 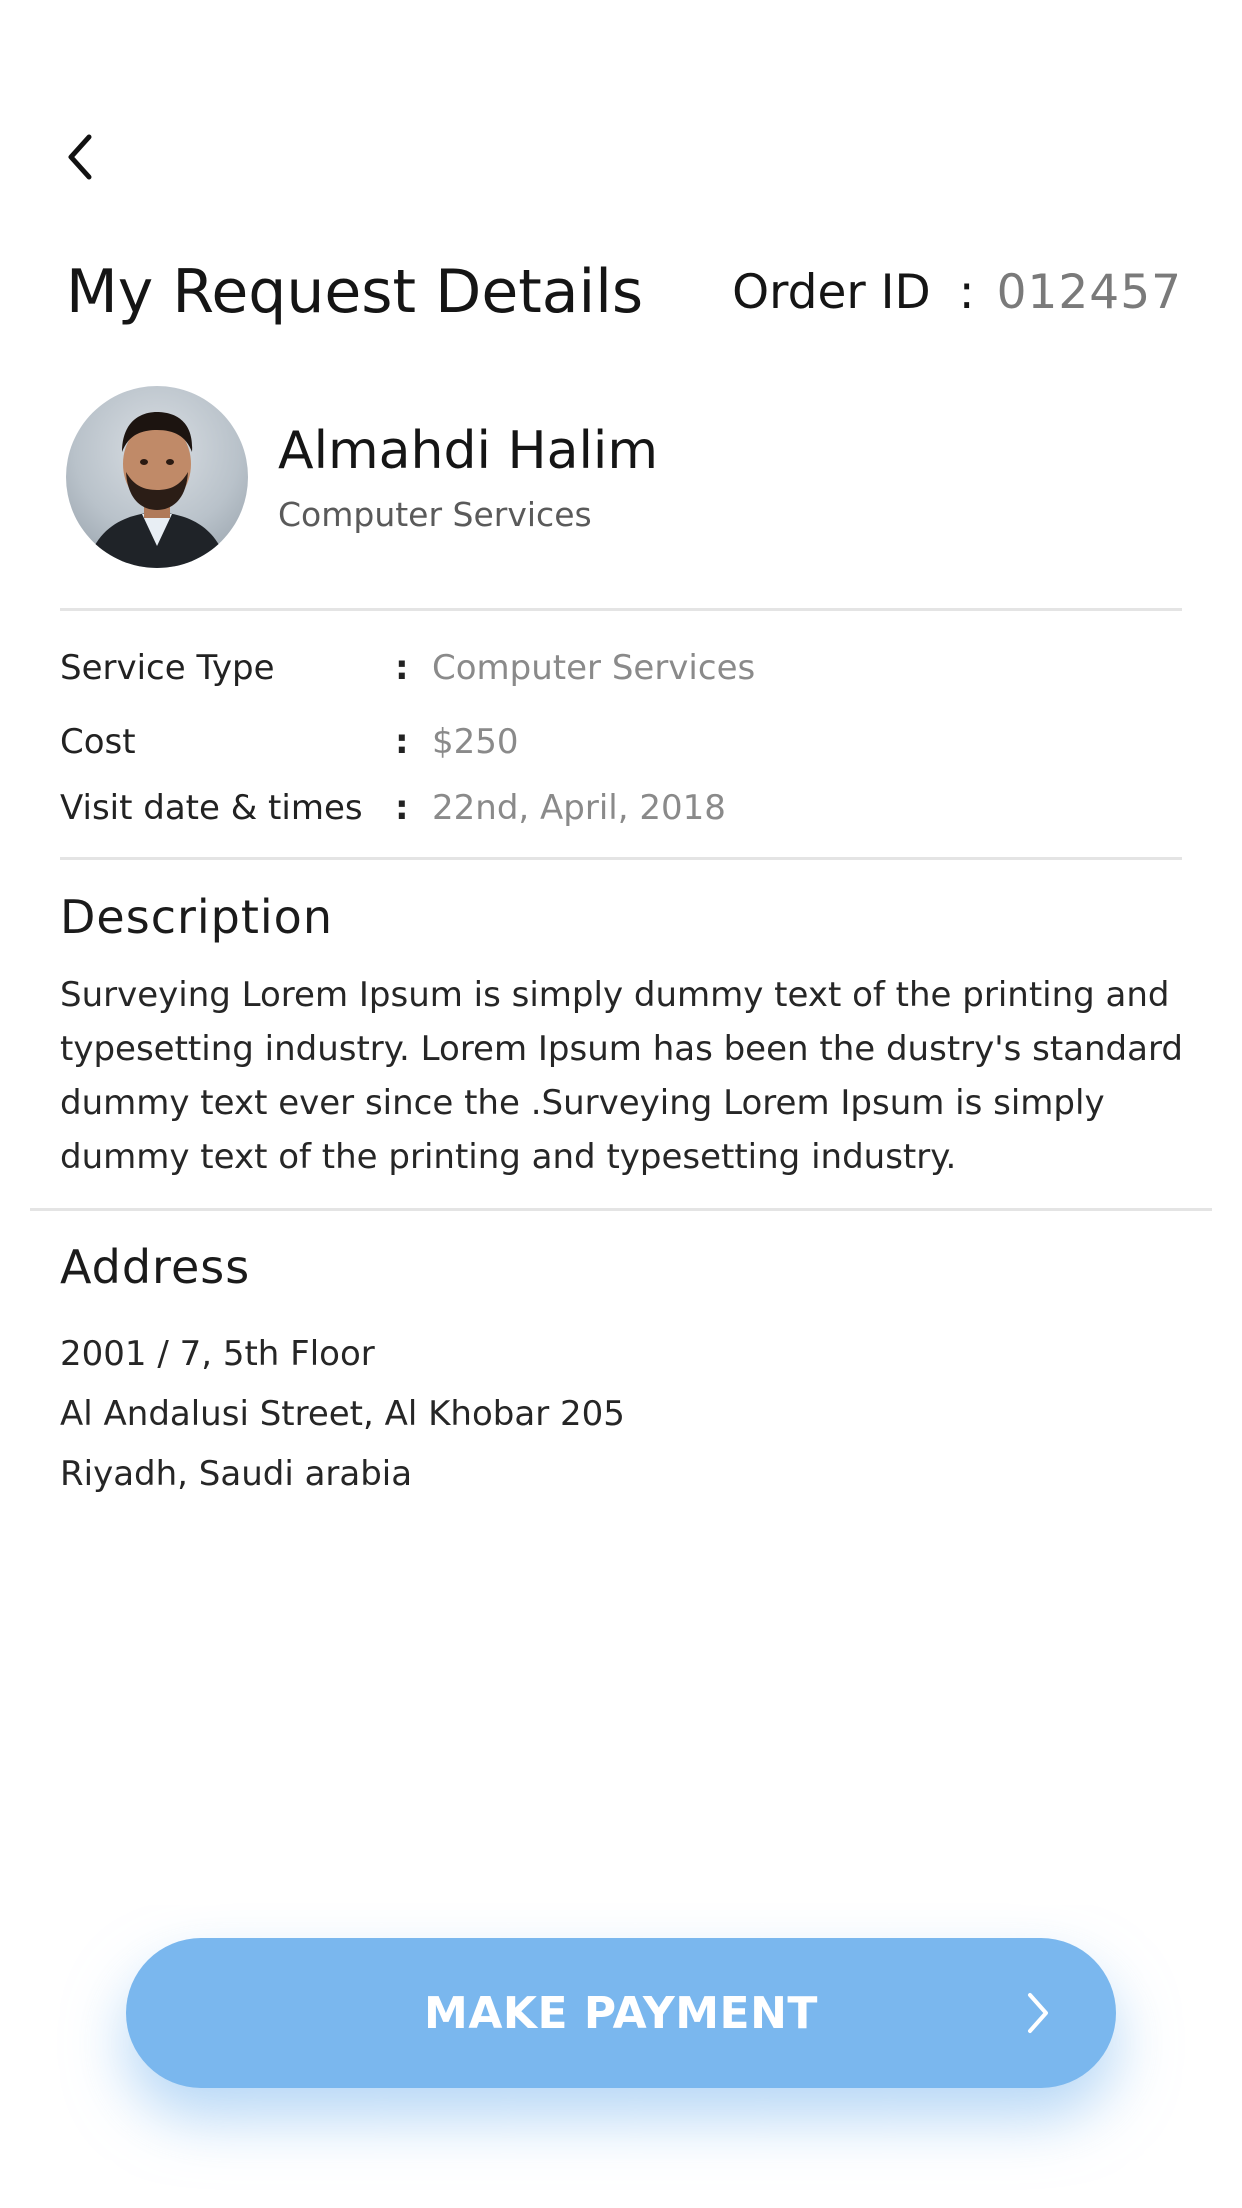 I want to click on make-payment-button: MAKE PAYMENT, so click(x=621, y=2013).